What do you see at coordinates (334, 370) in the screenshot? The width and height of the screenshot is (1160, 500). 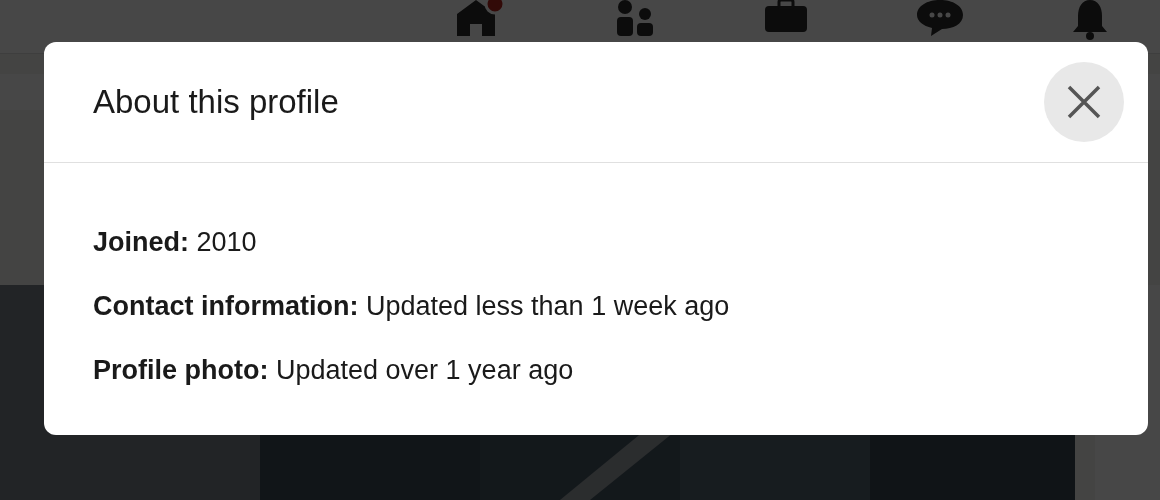 I see `profile-detail: Profile photo: Updated over 1 year ago` at bounding box center [334, 370].